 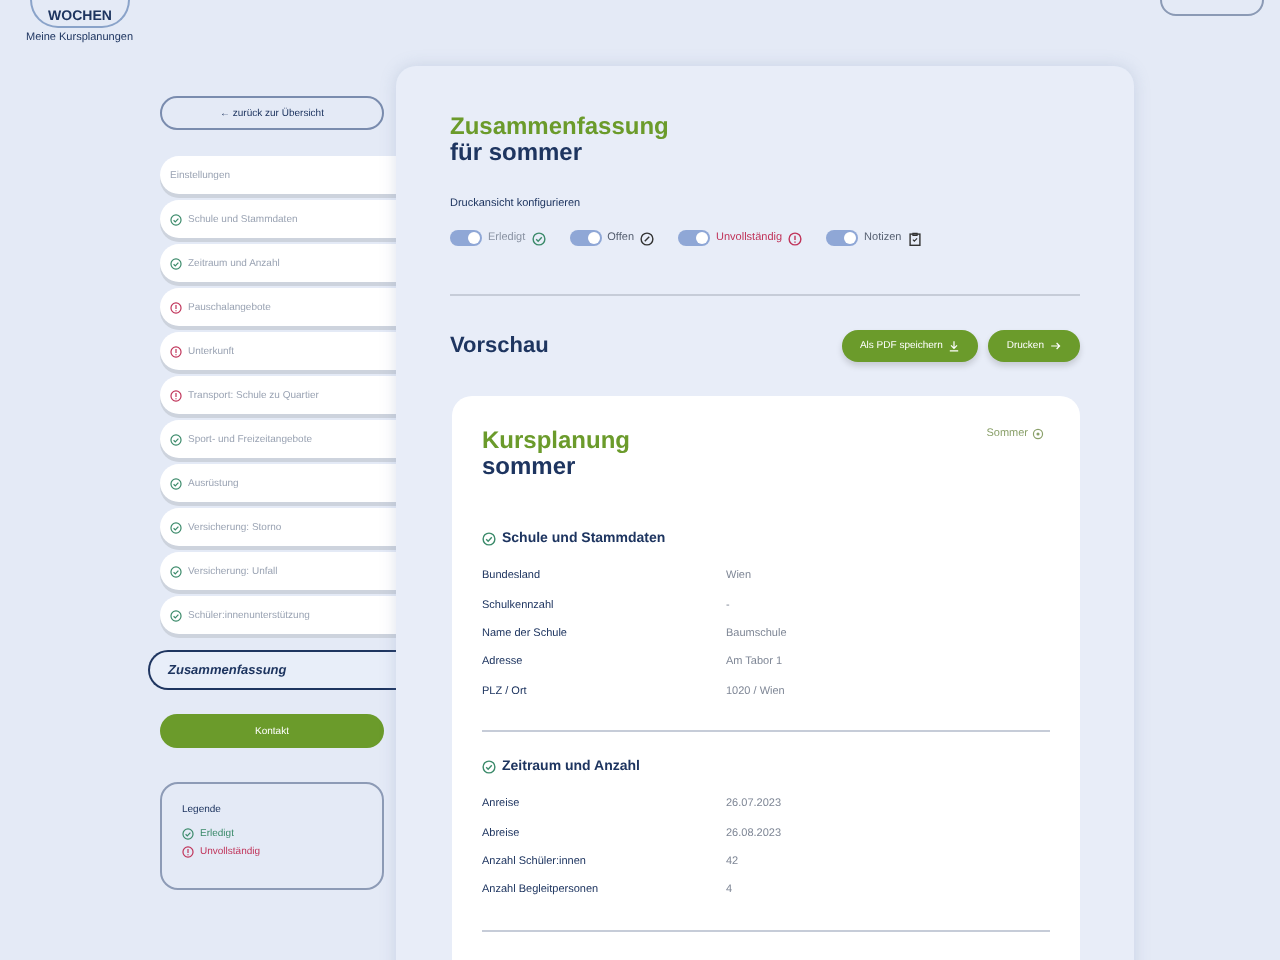 I want to click on preview-subtitle: sommer, so click(x=529, y=467).